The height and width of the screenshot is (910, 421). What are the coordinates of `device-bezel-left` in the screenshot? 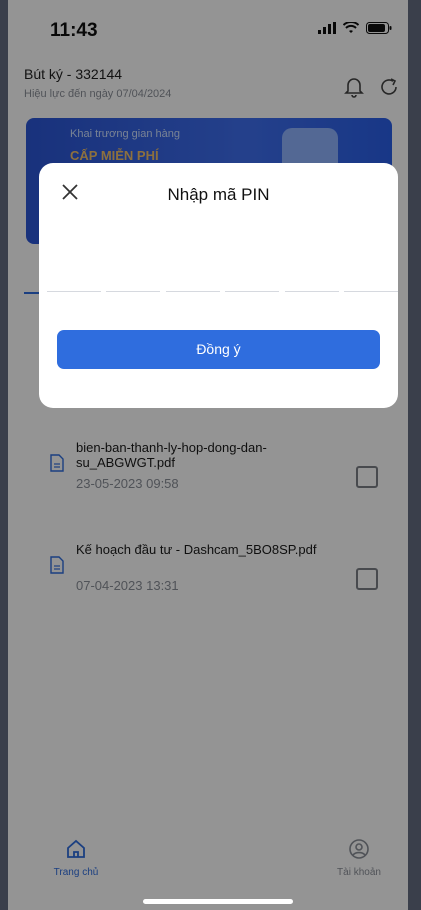 It's located at (4, 455).